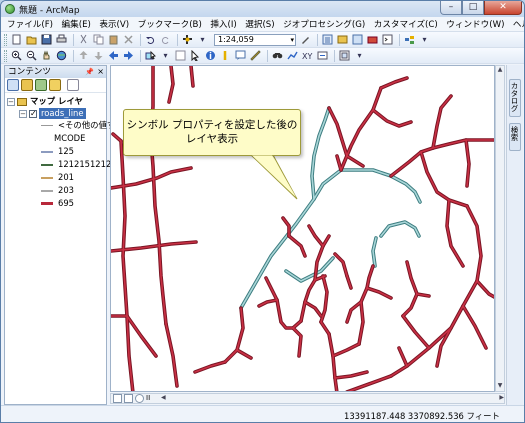 The height and width of the screenshot is (423, 525). Describe the element at coordinates (344, 55) in the screenshot. I see `create-viewer-window-icon` at that location.